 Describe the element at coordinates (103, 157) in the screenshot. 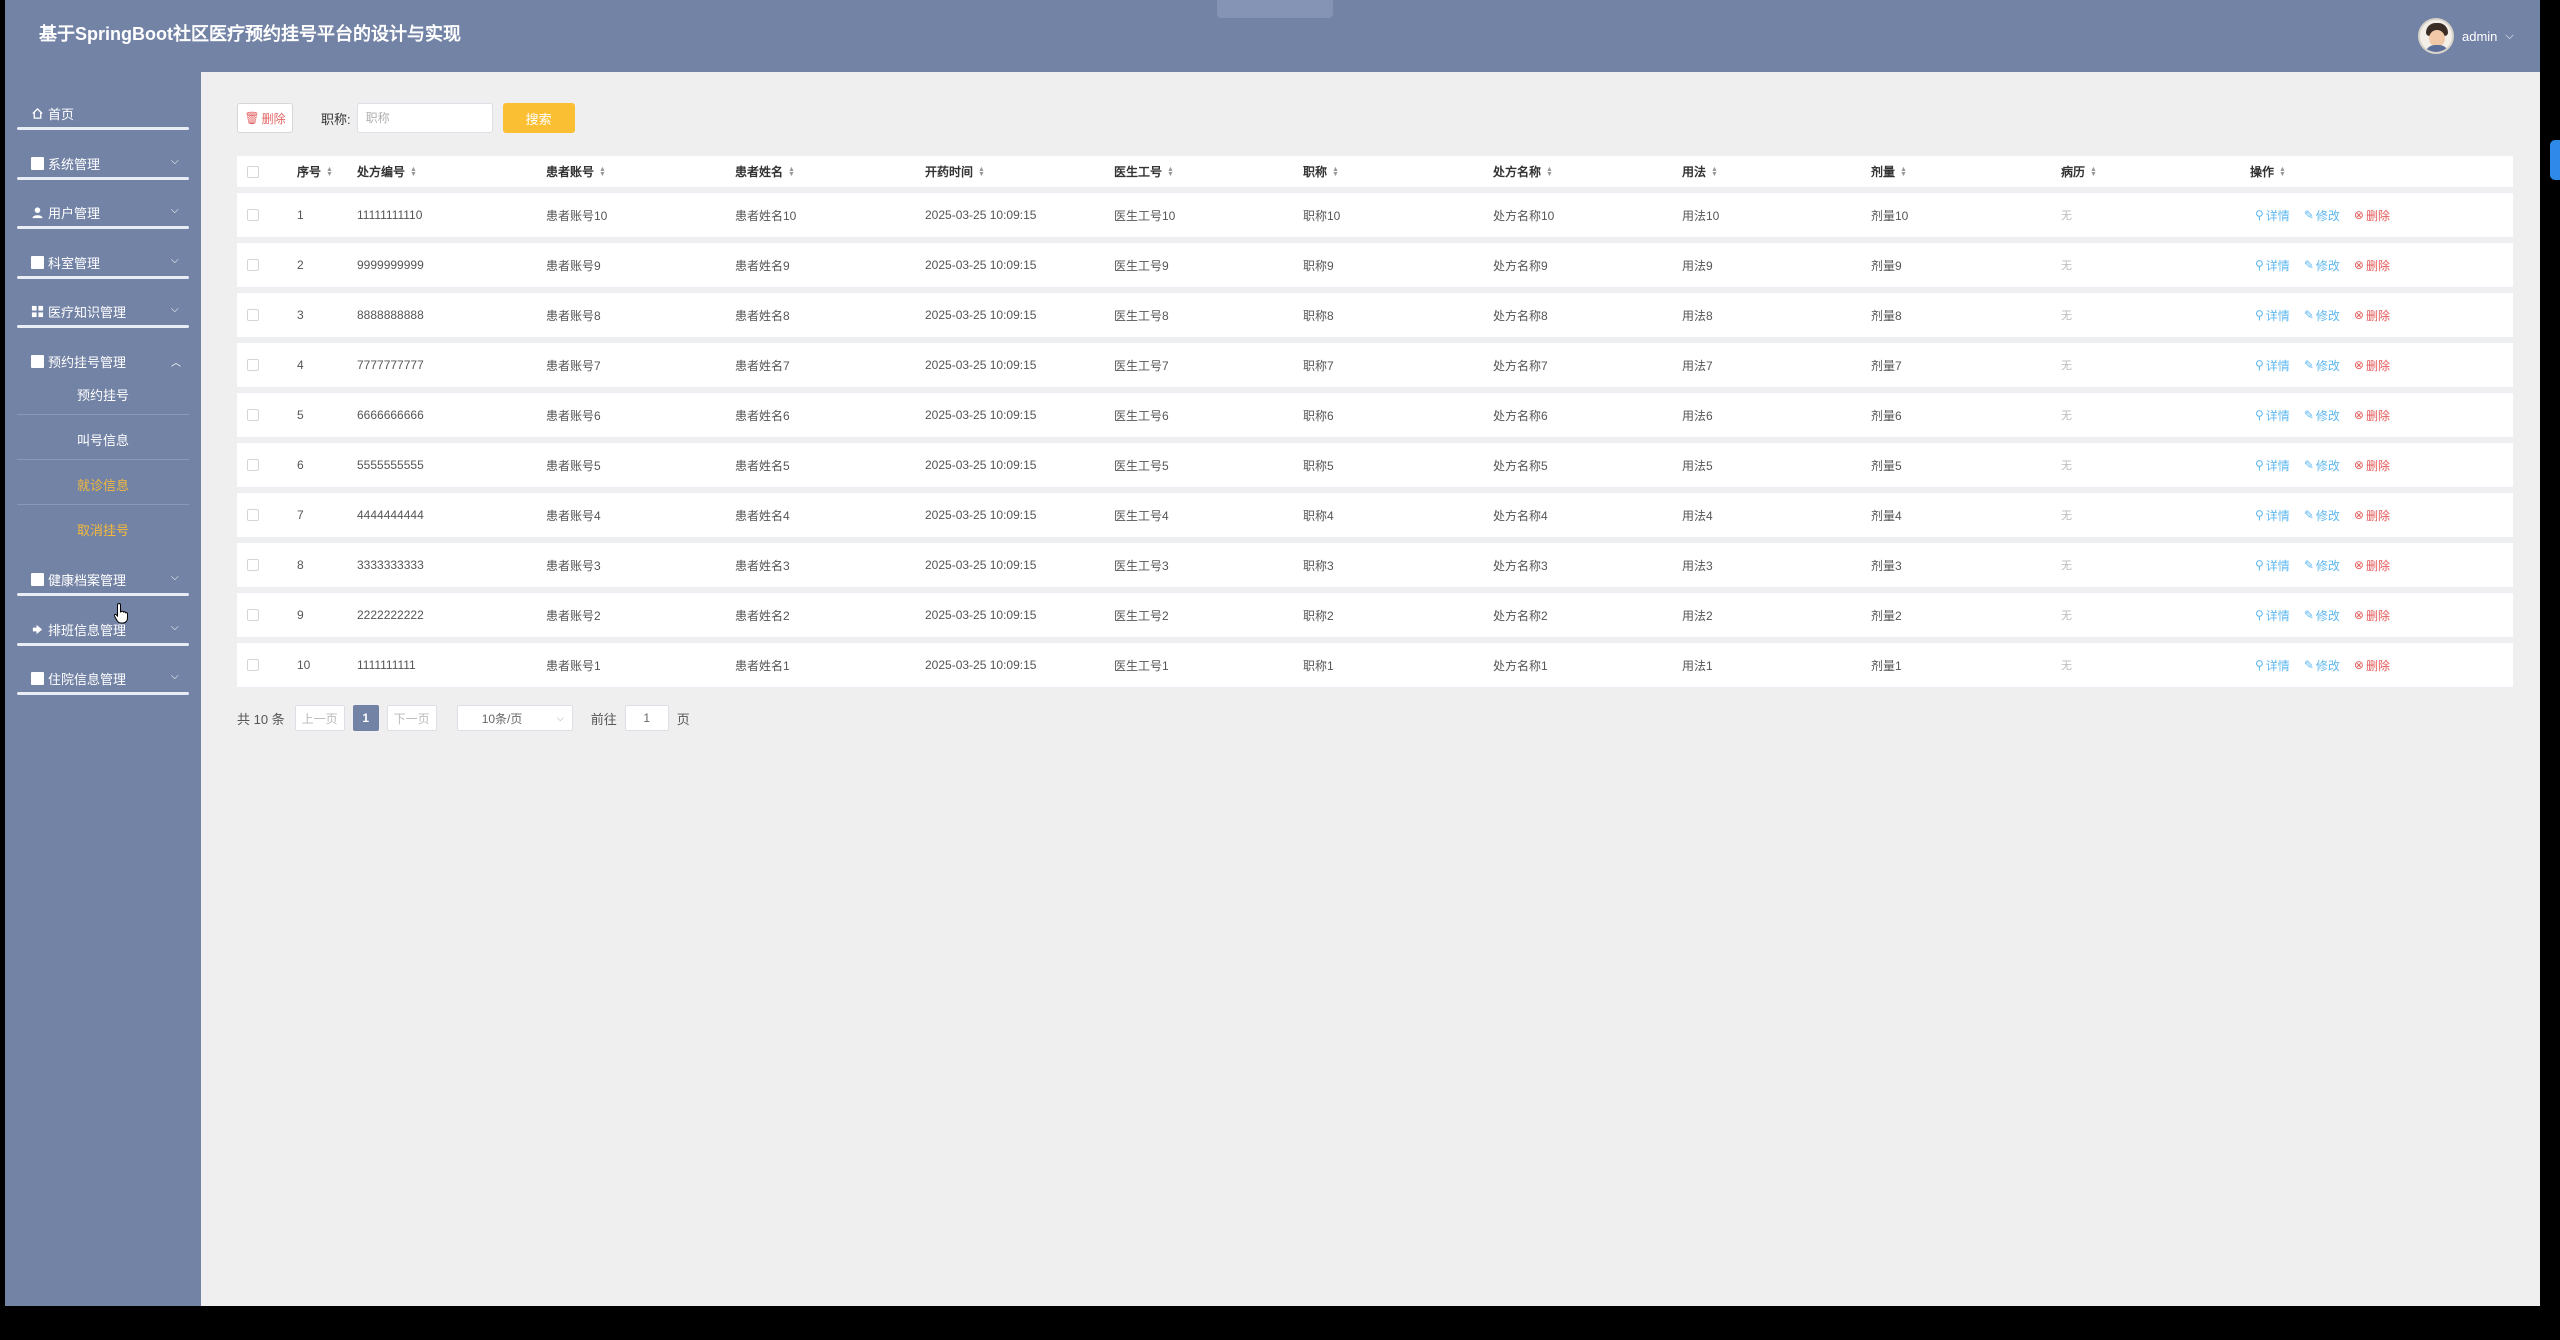

I see `sidebar-item-system: 系统管理 ⌵` at that location.